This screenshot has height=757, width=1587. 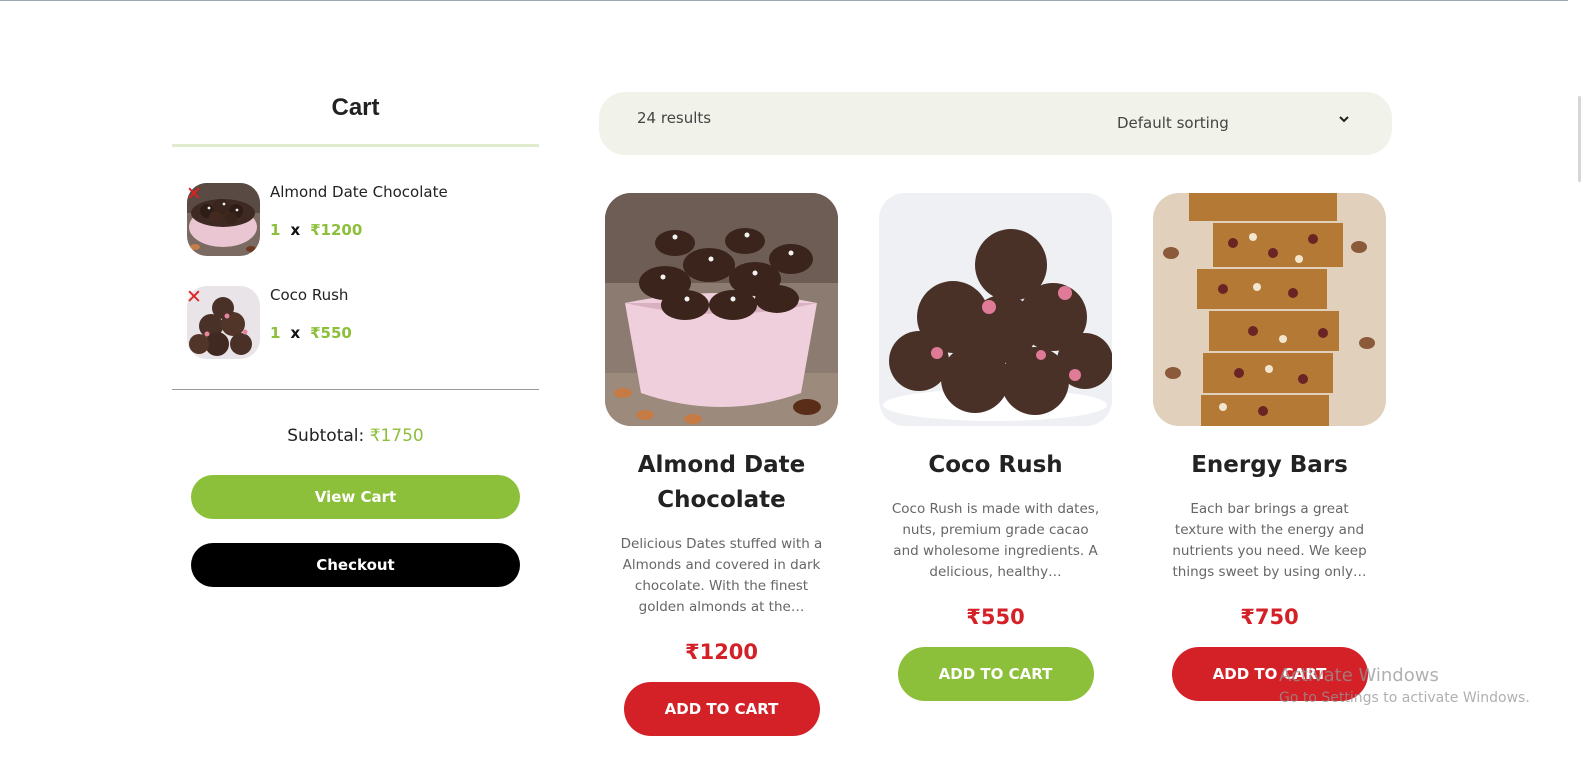 I want to click on cart-item-name: Coco Rush, so click(x=309, y=295).